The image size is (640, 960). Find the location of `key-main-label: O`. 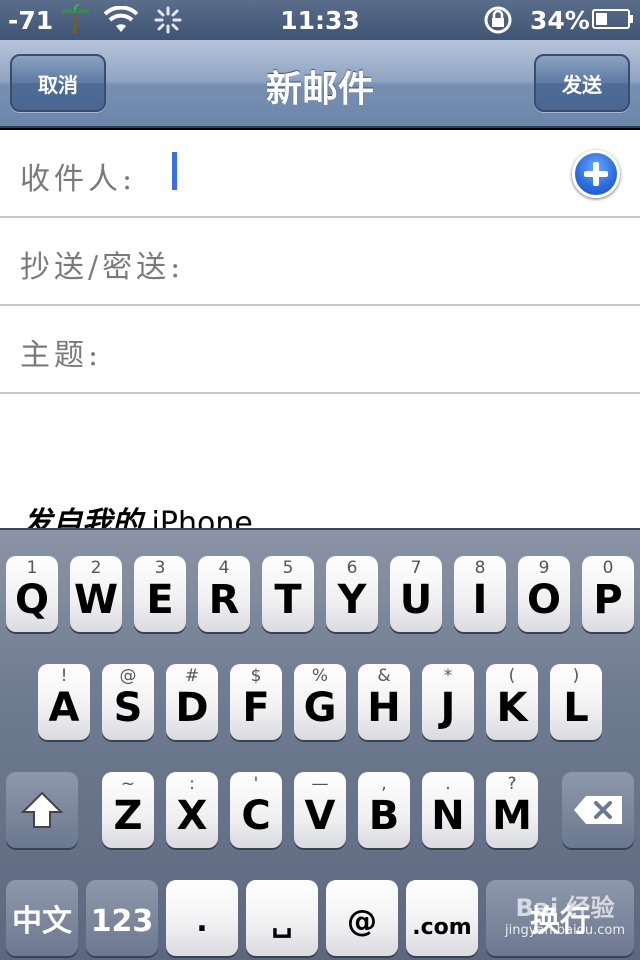

key-main-label: O is located at coordinates (543, 600).